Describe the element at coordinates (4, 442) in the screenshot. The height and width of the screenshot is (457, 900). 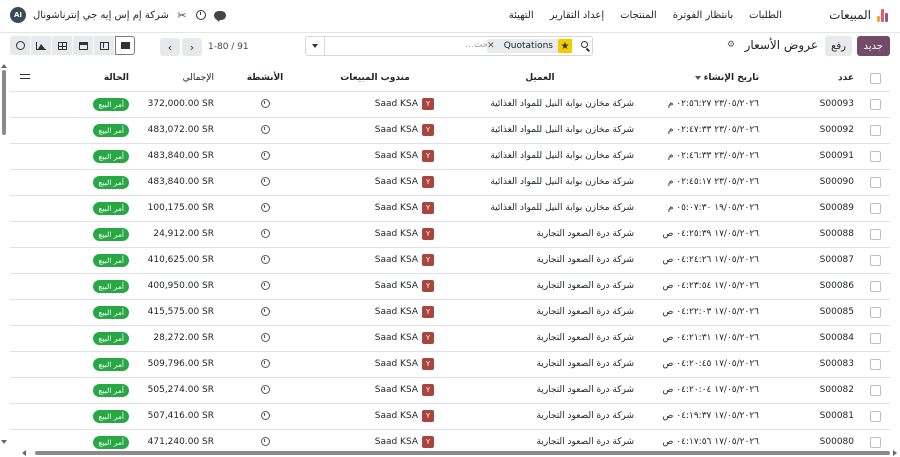
I see `scroll-down-arrow` at that location.